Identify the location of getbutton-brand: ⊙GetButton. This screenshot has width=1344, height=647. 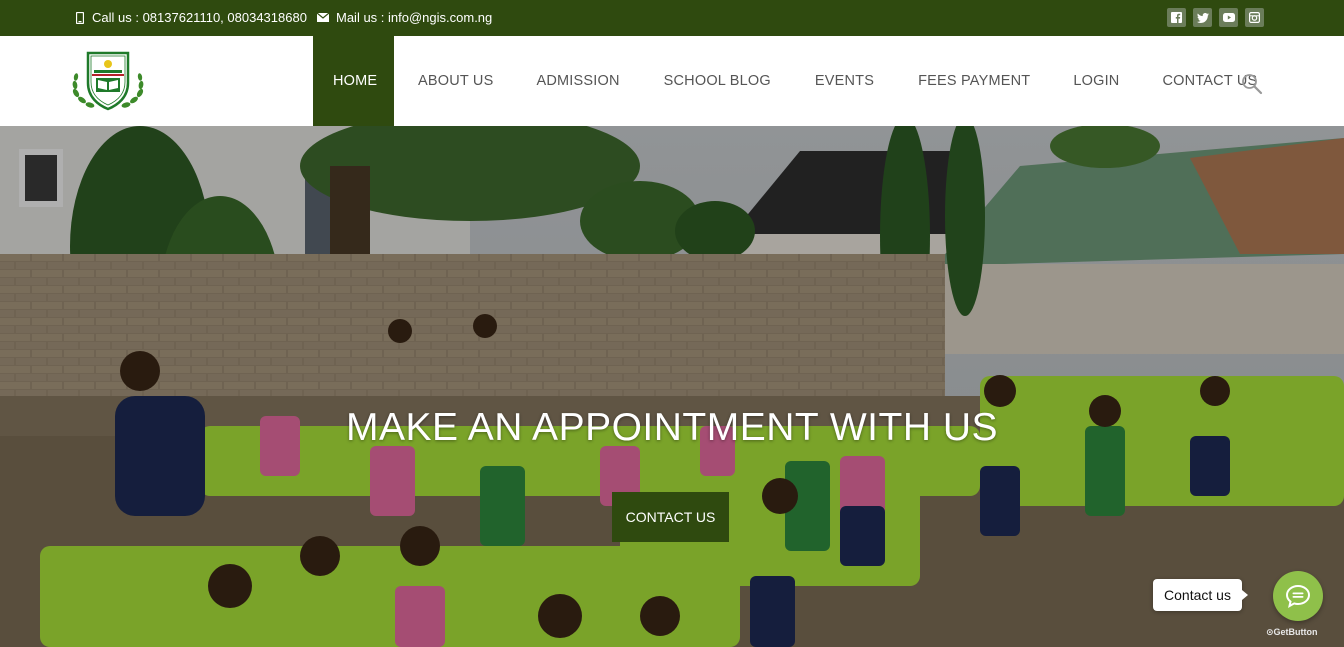
(1292, 632).